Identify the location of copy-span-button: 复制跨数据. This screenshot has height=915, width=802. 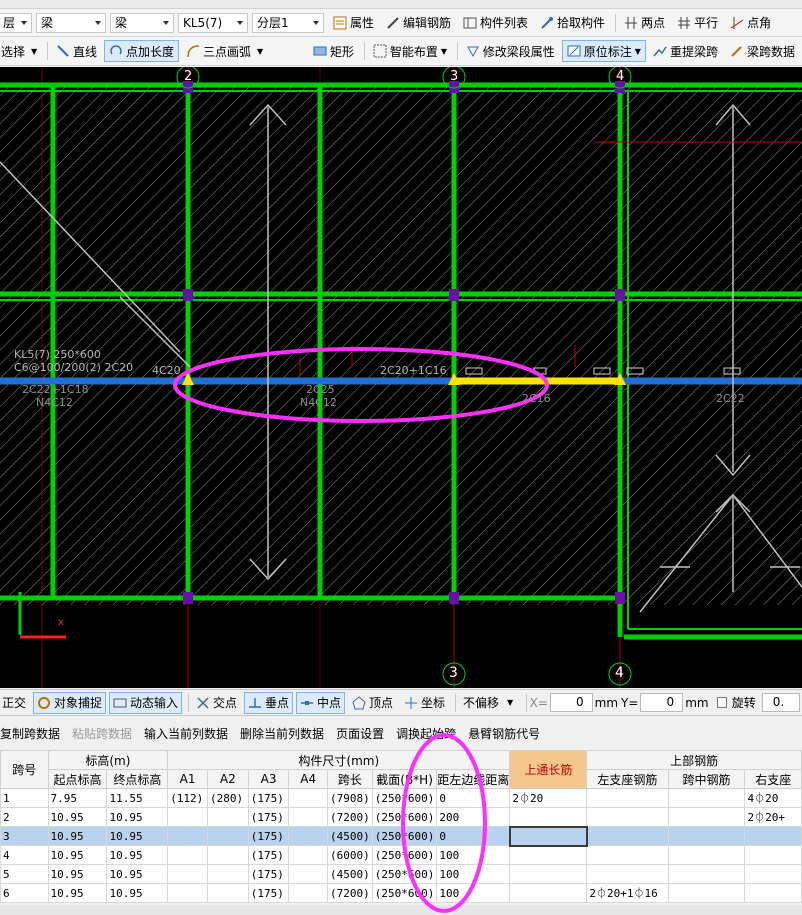
(30, 733).